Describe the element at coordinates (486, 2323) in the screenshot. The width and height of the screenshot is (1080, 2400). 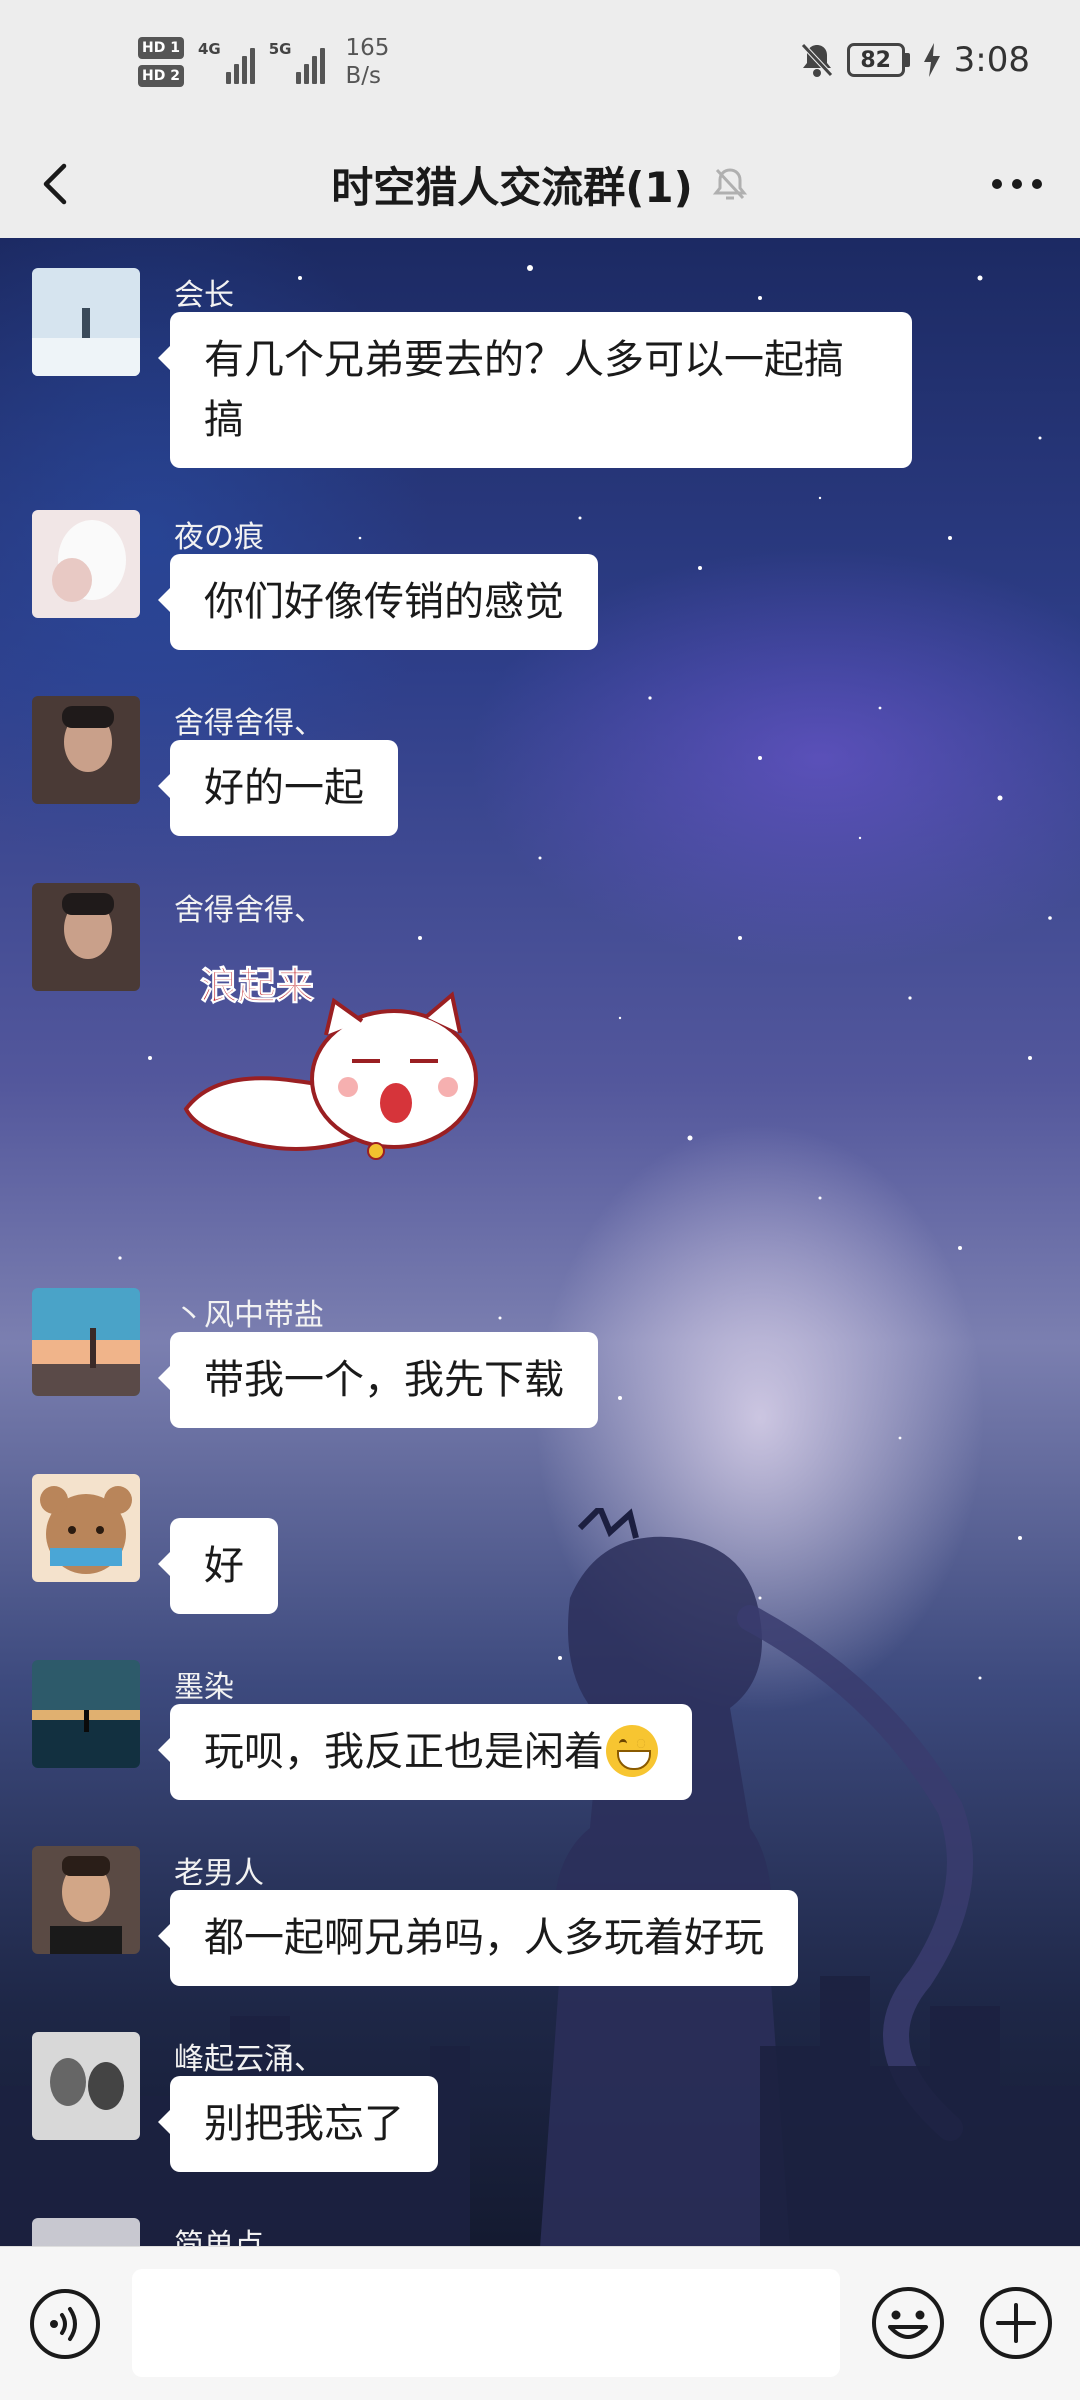
I see `message-input` at that location.